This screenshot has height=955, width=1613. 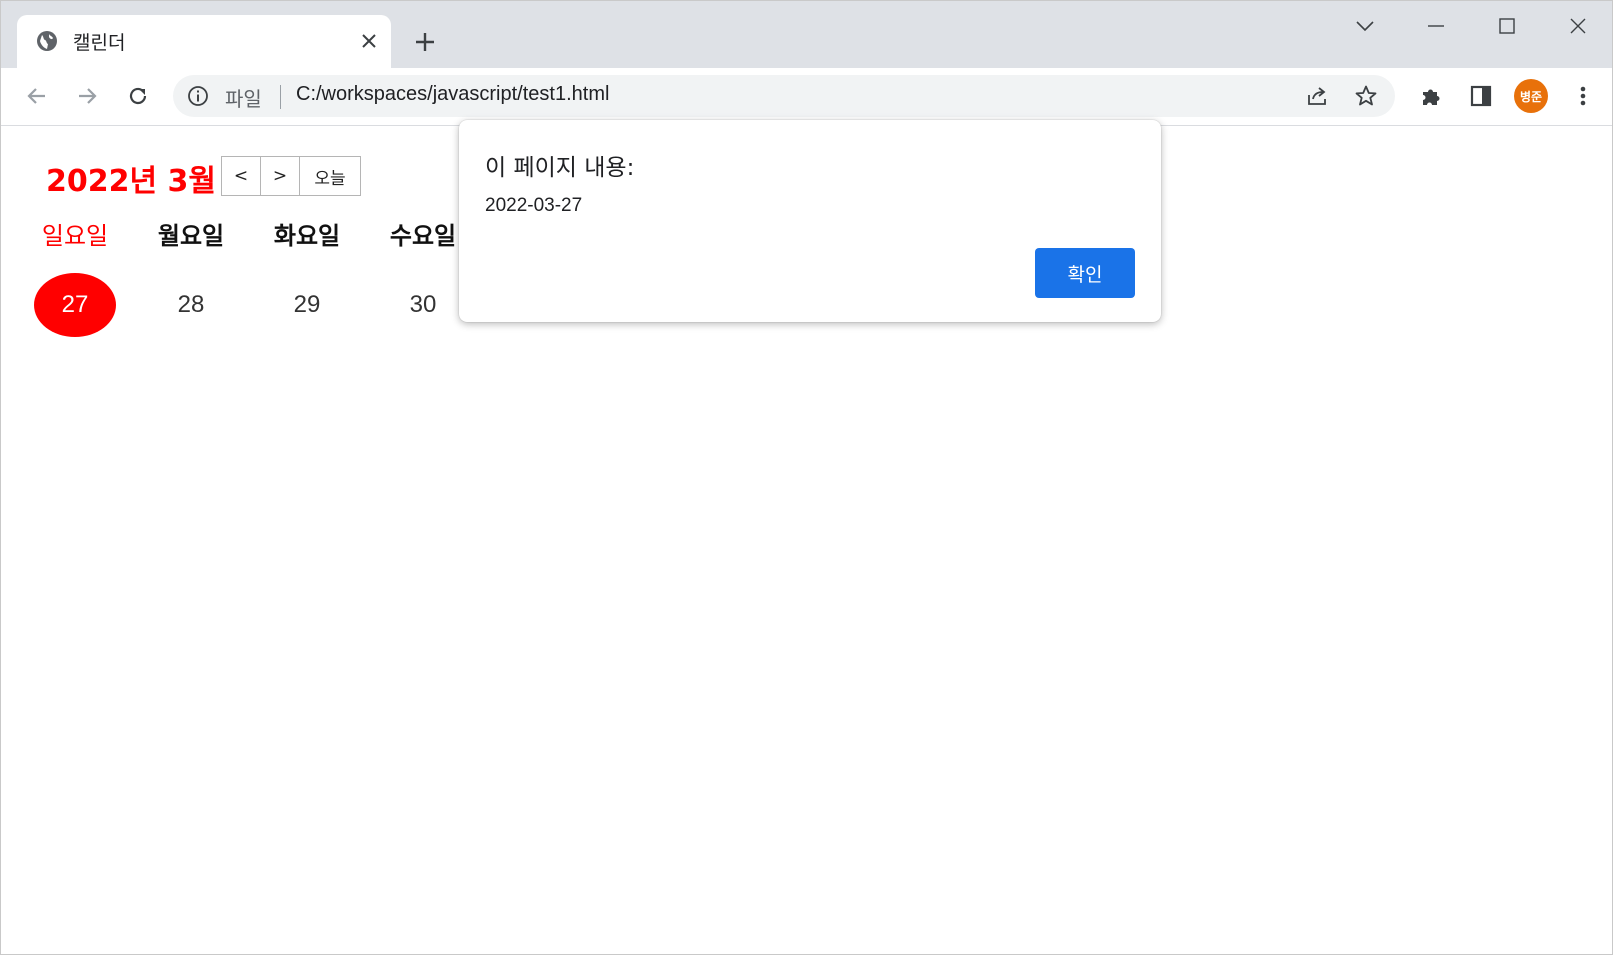 What do you see at coordinates (1365, 26) in the screenshot?
I see `chevron-down-icon` at bounding box center [1365, 26].